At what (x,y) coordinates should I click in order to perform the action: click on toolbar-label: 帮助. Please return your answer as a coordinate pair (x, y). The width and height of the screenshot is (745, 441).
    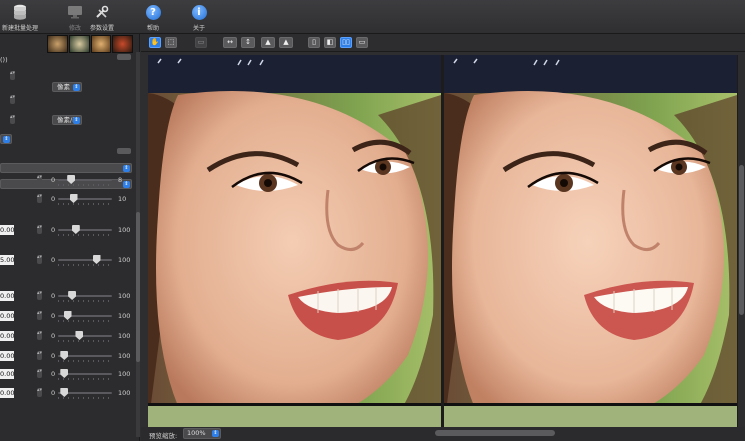
    Looking at the image, I should click on (152, 28).